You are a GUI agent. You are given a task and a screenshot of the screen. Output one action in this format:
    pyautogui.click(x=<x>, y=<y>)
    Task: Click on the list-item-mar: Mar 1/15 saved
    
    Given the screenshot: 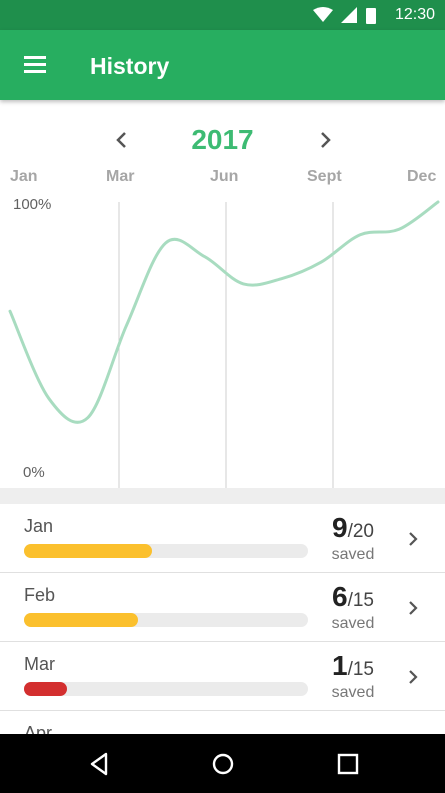 What is the action you would take?
    pyautogui.click(x=222, y=676)
    